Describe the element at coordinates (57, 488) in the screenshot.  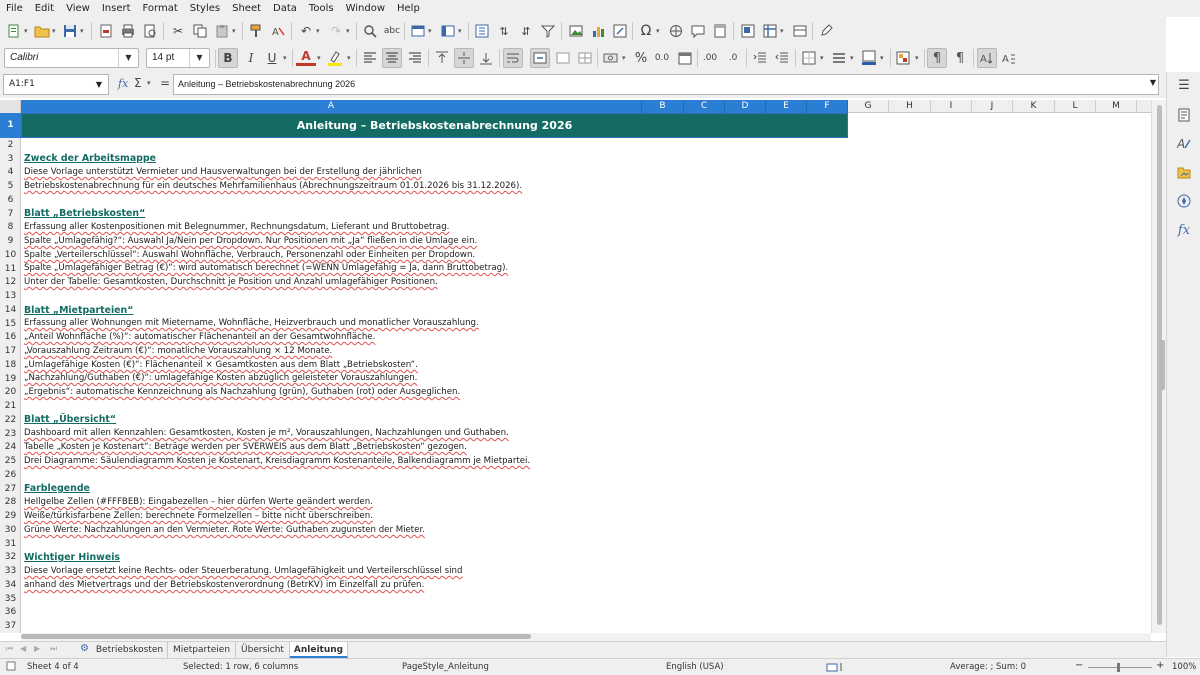
I see `section-heading: Farblegende` at that location.